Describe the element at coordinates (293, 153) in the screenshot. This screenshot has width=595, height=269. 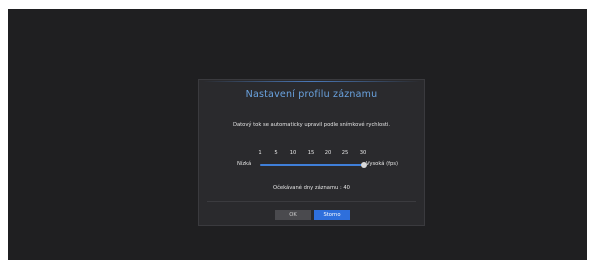
I see `fps-tick: 10` at that location.